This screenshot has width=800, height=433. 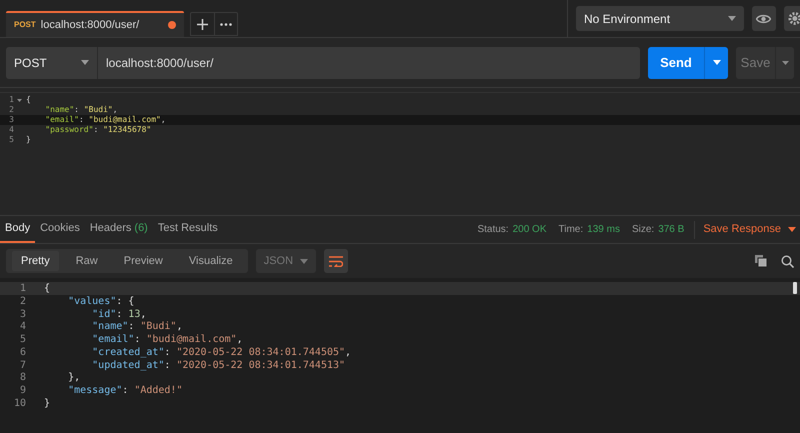 I want to click on meta-label: Size:, so click(x=643, y=230).